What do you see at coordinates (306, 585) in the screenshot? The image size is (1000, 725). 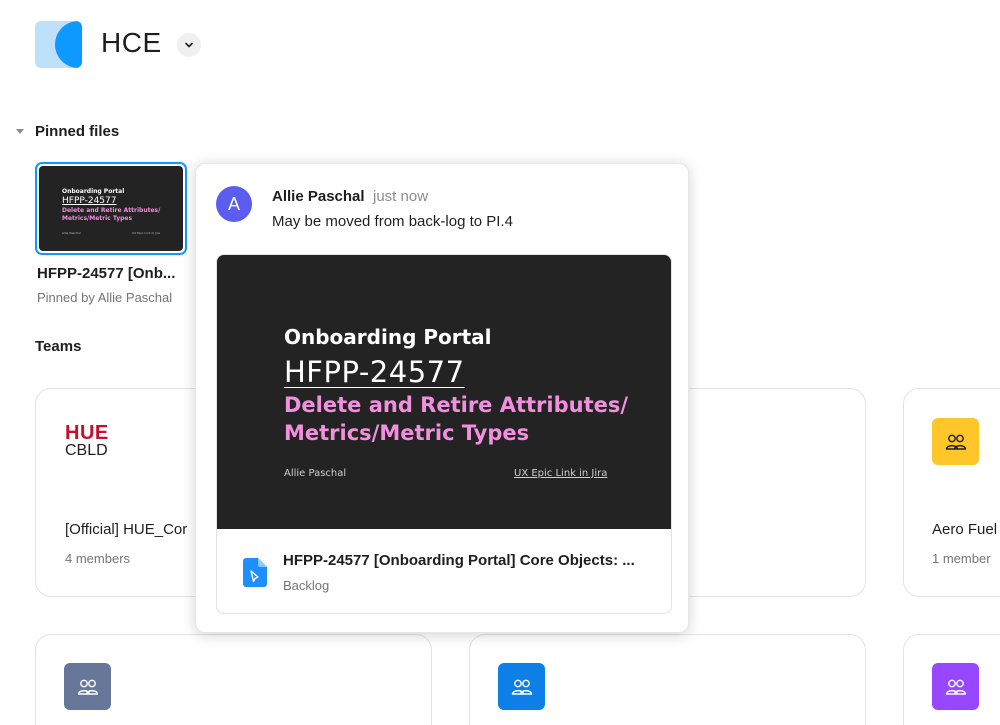 I see `file-project: Backlog` at bounding box center [306, 585].